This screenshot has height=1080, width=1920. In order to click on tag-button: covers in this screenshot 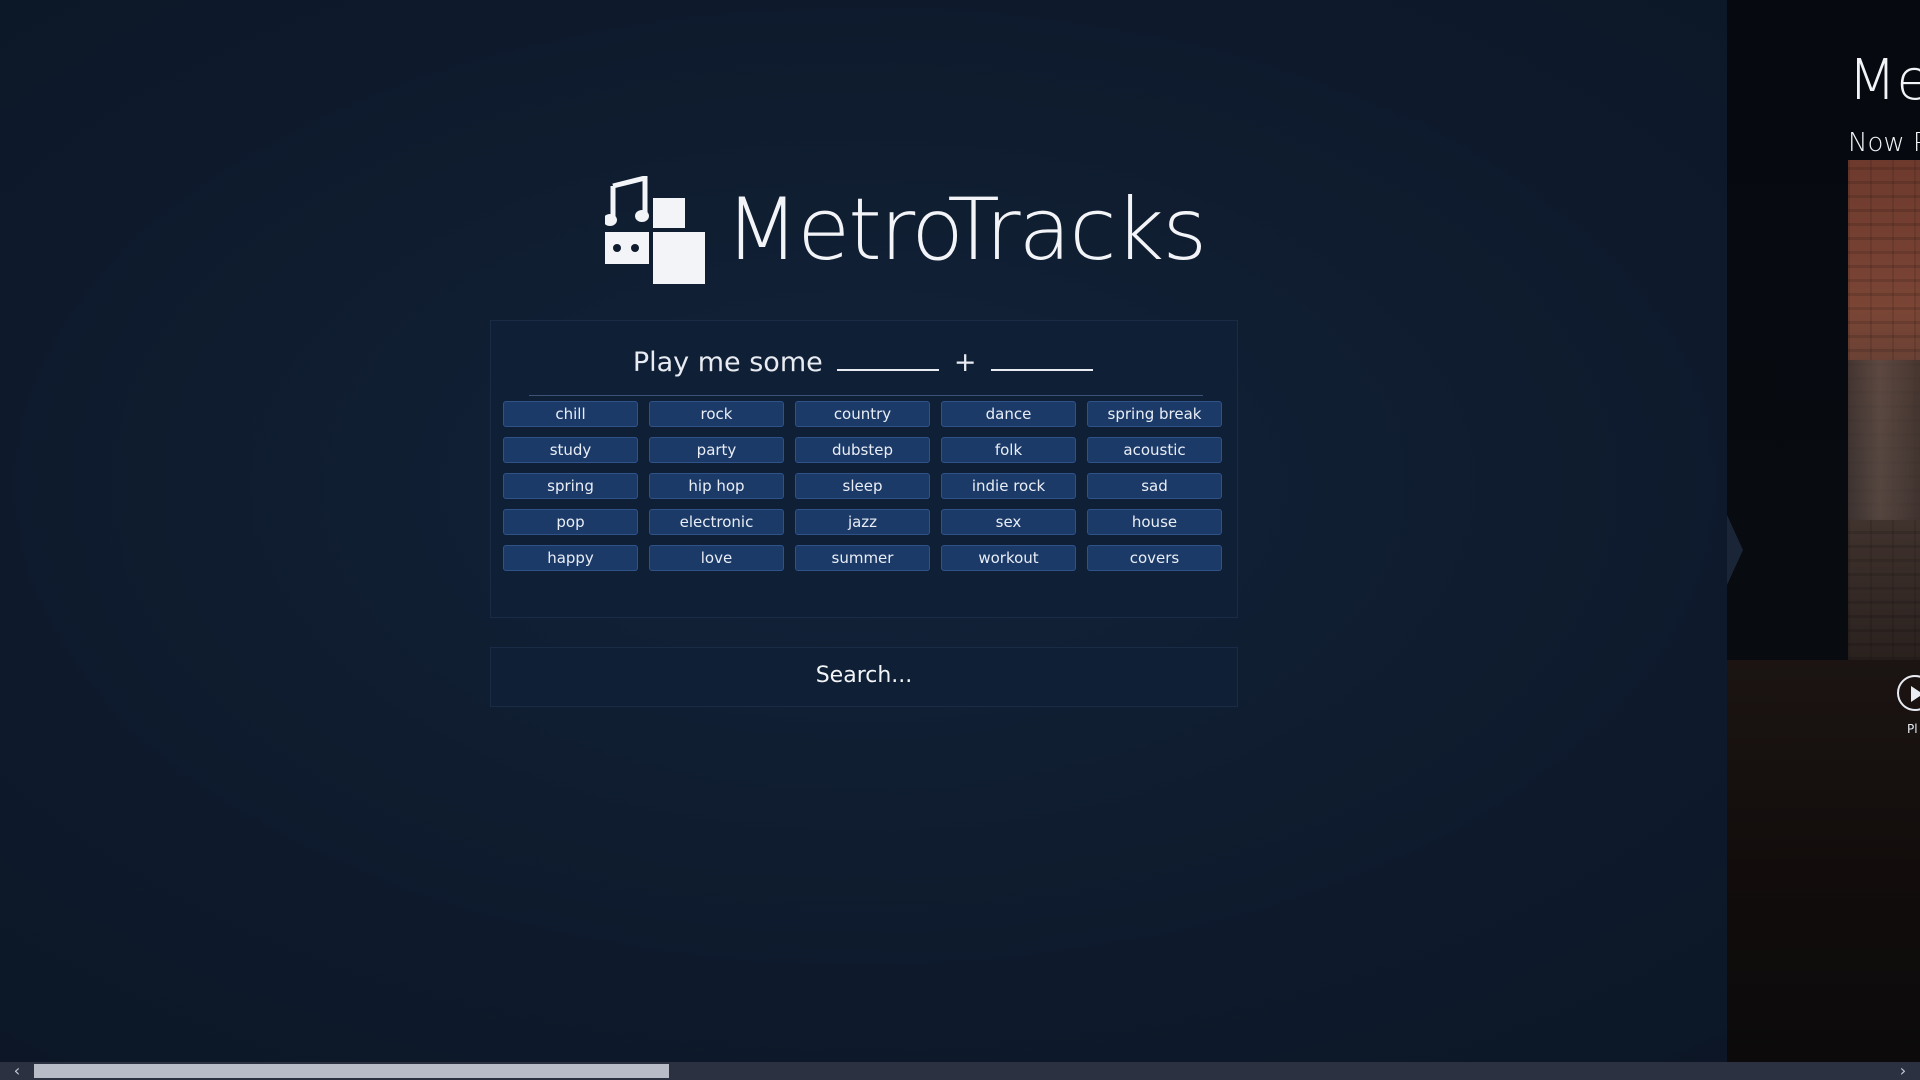, I will do `click(1154, 558)`.